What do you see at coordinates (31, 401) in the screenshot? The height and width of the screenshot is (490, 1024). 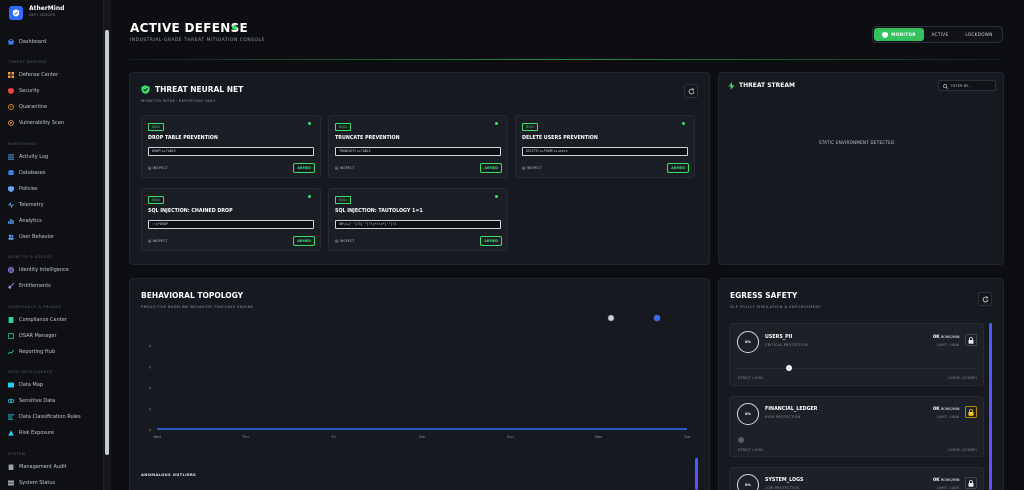 I see `sidebar-item-sensitive-data: Sensitive Data` at bounding box center [31, 401].